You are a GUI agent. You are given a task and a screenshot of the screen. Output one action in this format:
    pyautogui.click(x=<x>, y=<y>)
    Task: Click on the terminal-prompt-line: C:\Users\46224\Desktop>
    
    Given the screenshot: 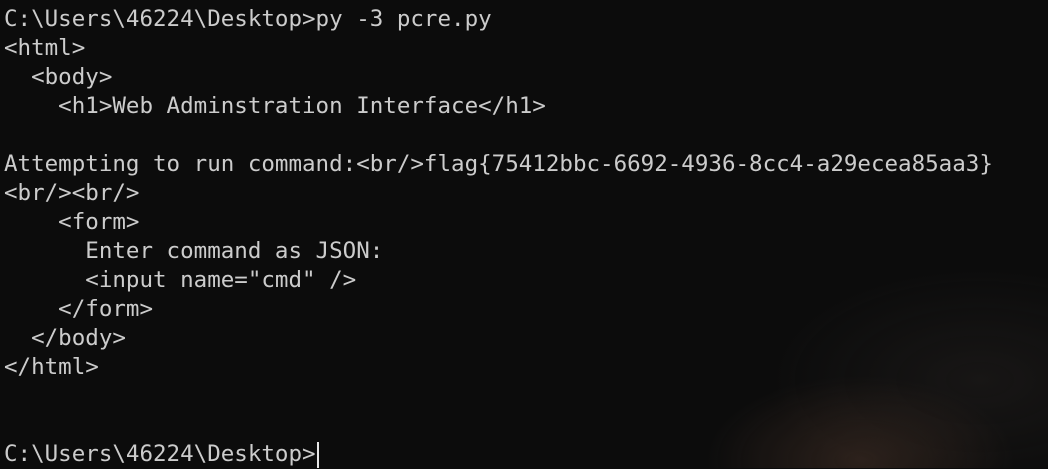 What is the action you would take?
    pyautogui.click(x=526, y=454)
    